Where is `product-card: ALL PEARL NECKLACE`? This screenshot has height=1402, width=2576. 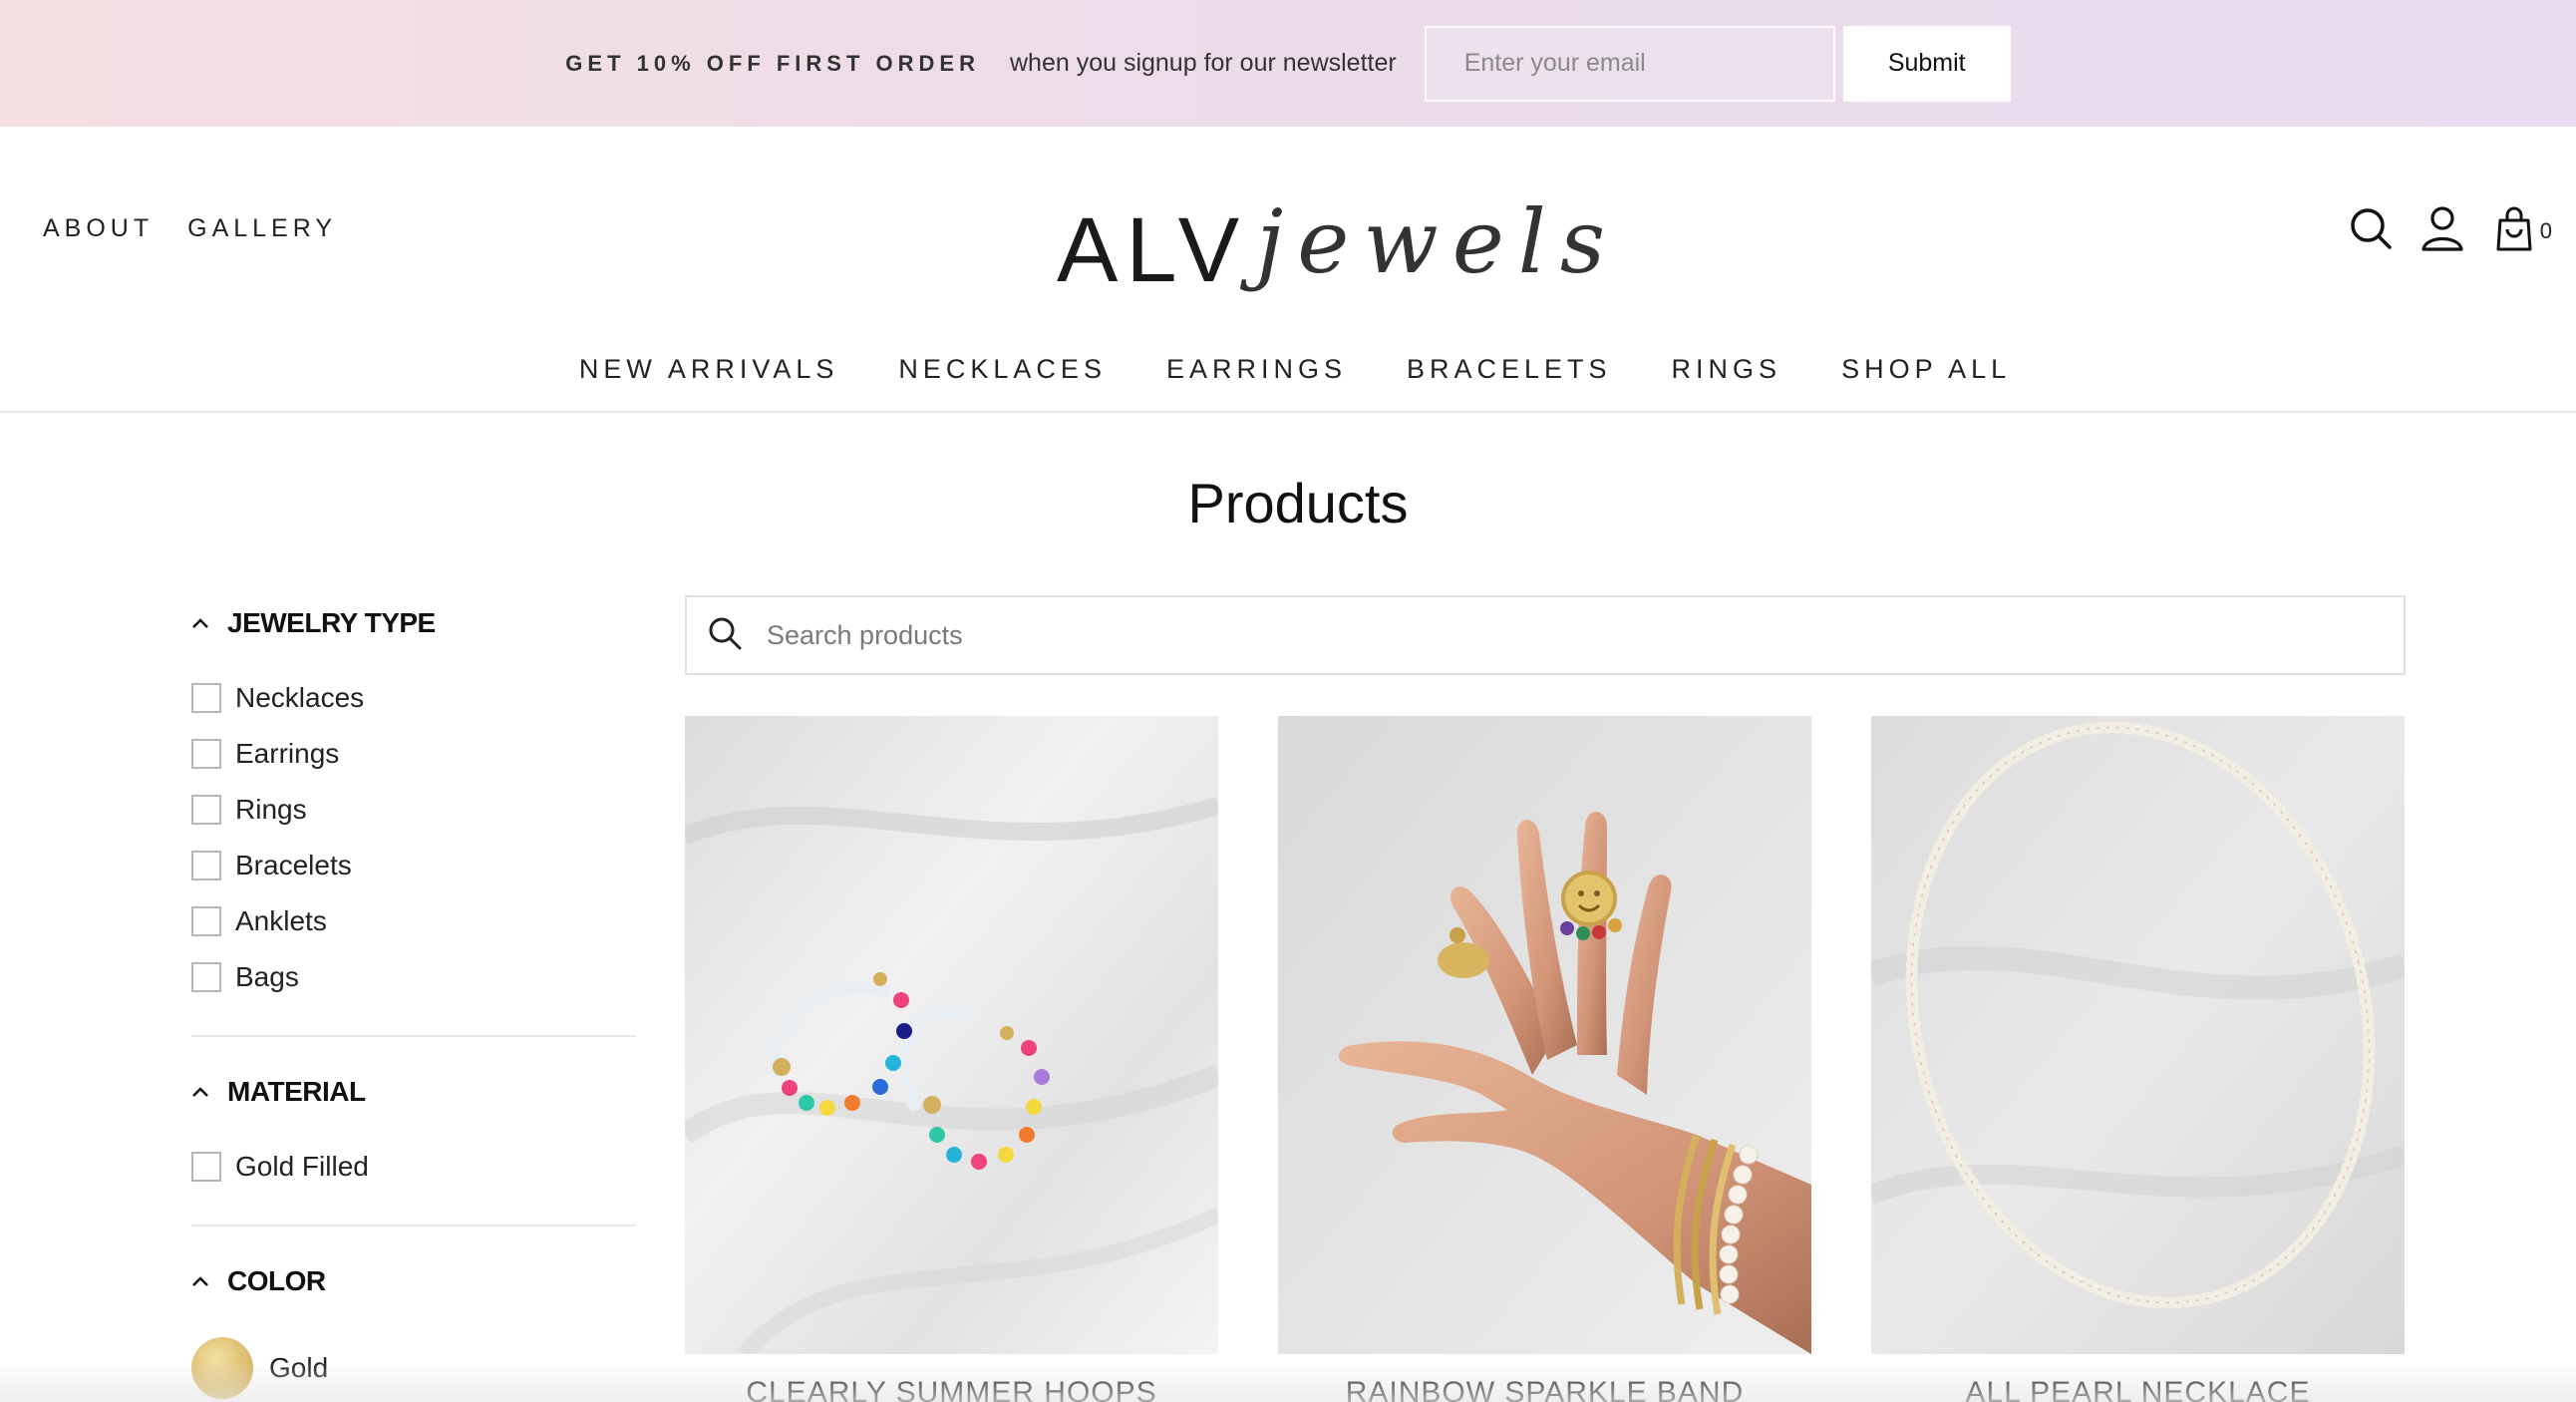 product-card: ALL PEARL NECKLACE is located at coordinates (2138, 1059).